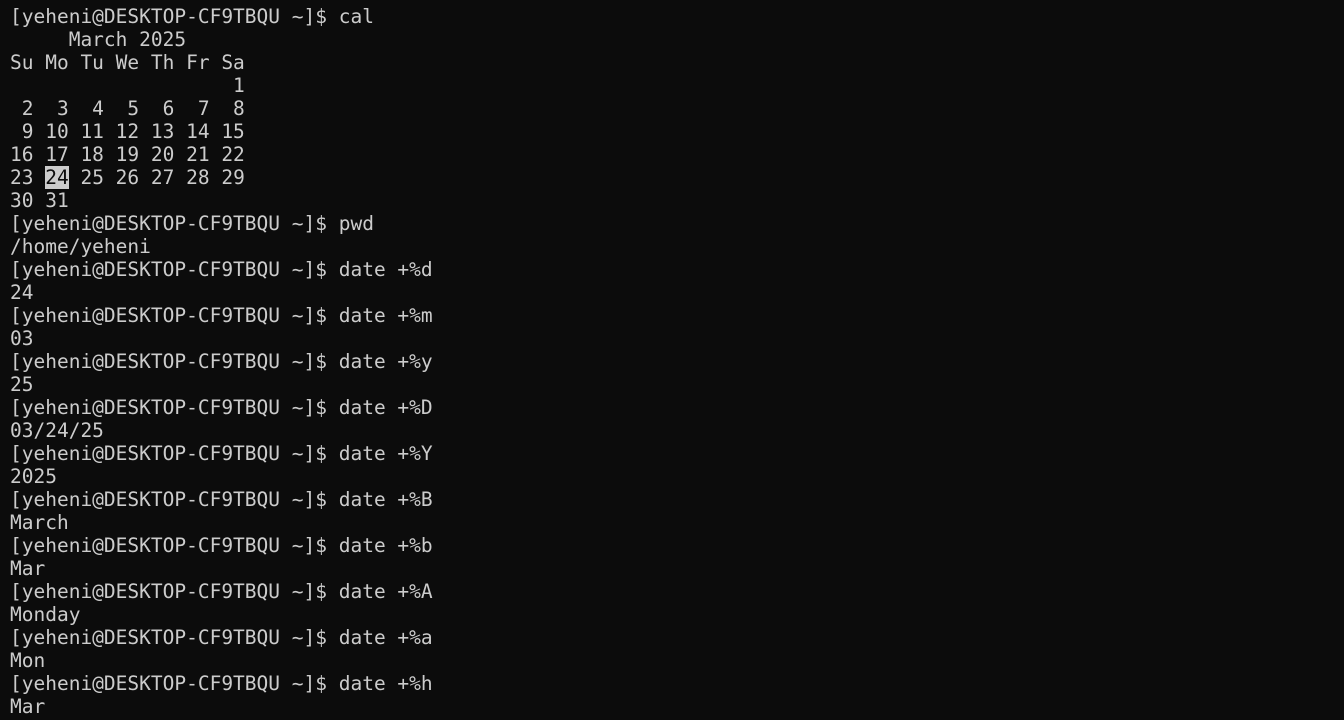 The image size is (1344, 720). What do you see at coordinates (28, 177) in the screenshot?
I see `calendar-days: 23` at bounding box center [28, 177].